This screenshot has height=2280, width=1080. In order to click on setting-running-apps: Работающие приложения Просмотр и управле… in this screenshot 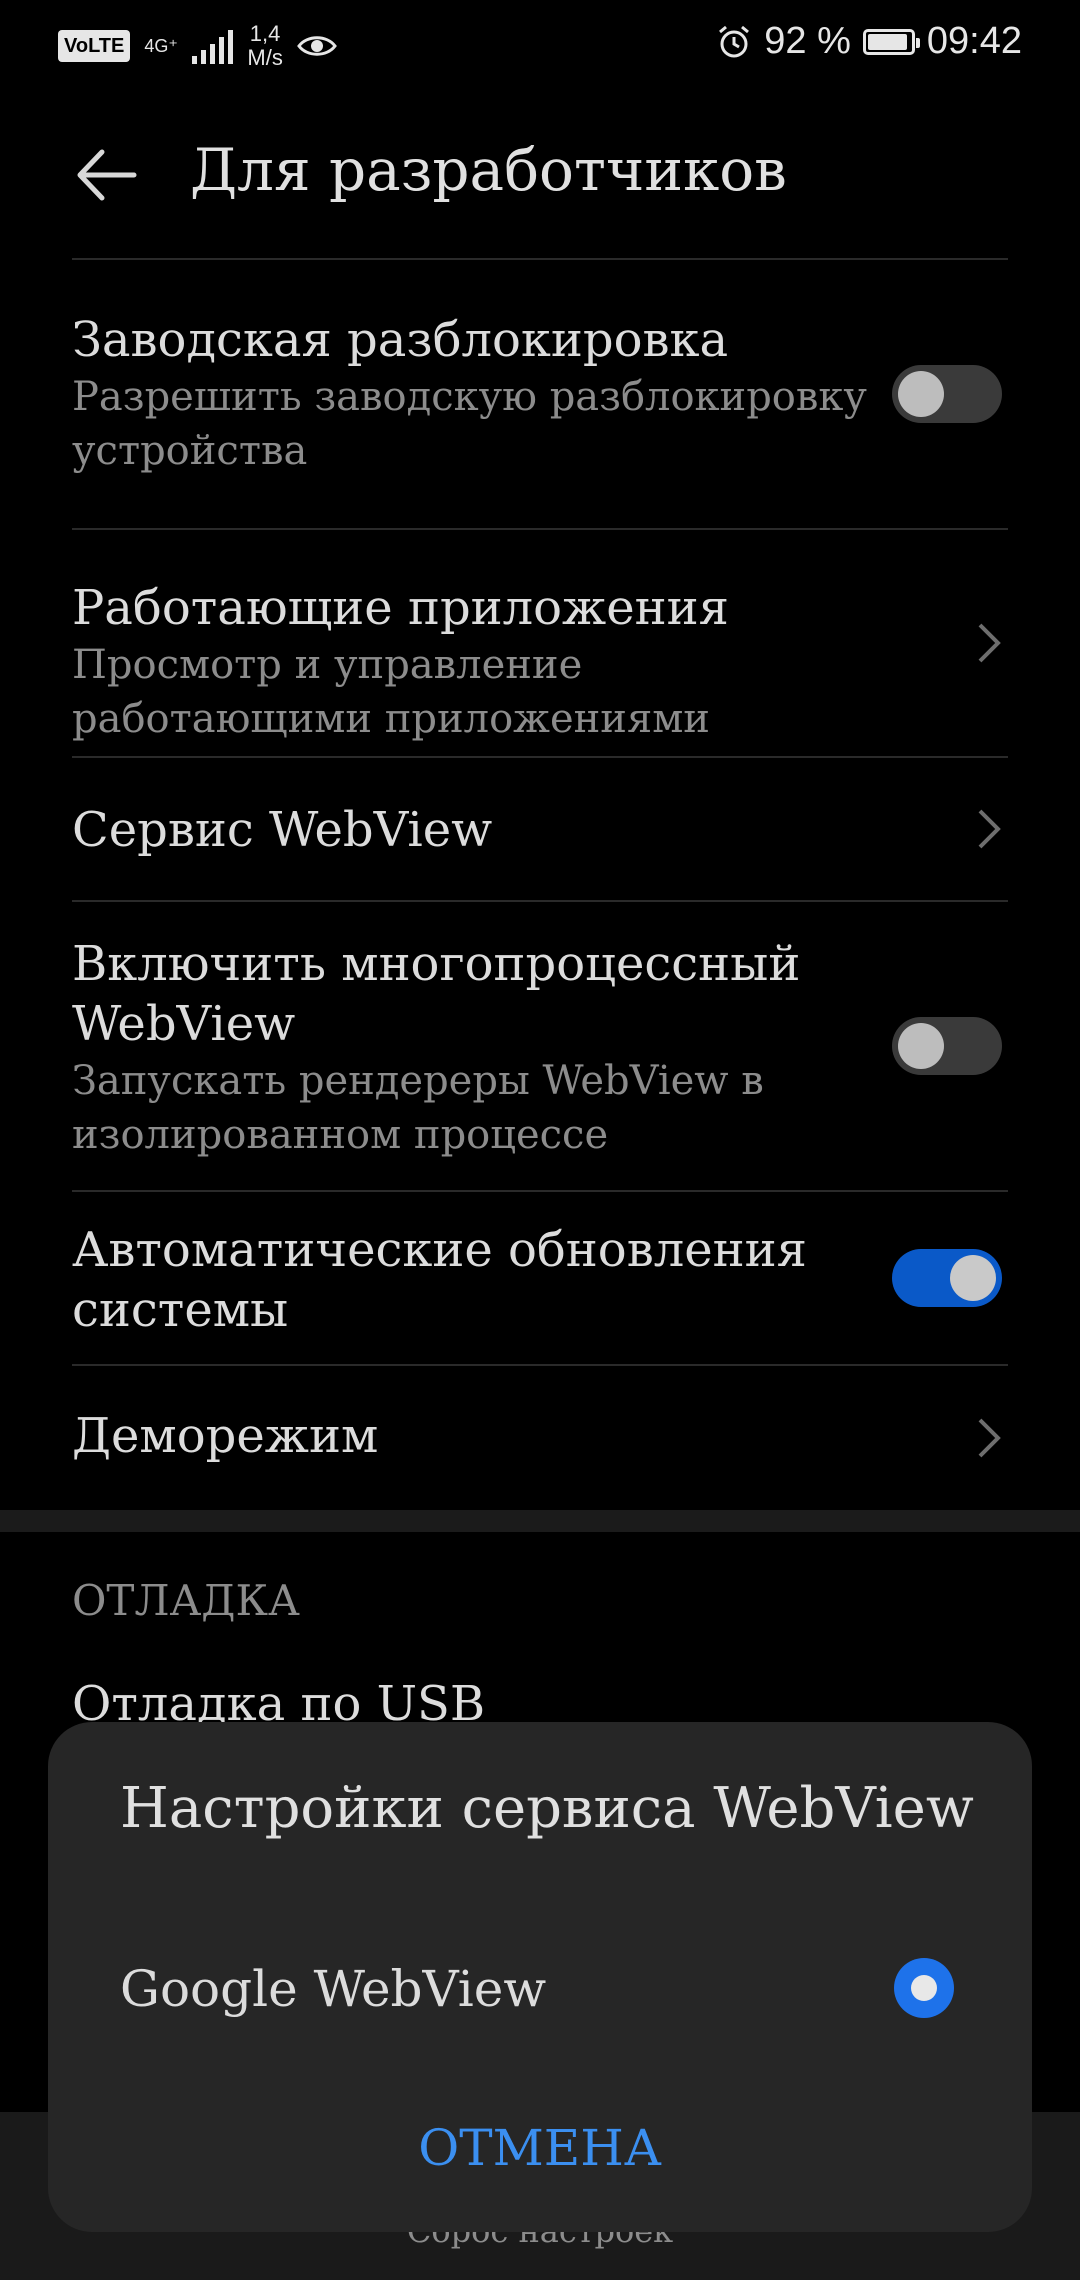, I will do `click(540, 644)`.